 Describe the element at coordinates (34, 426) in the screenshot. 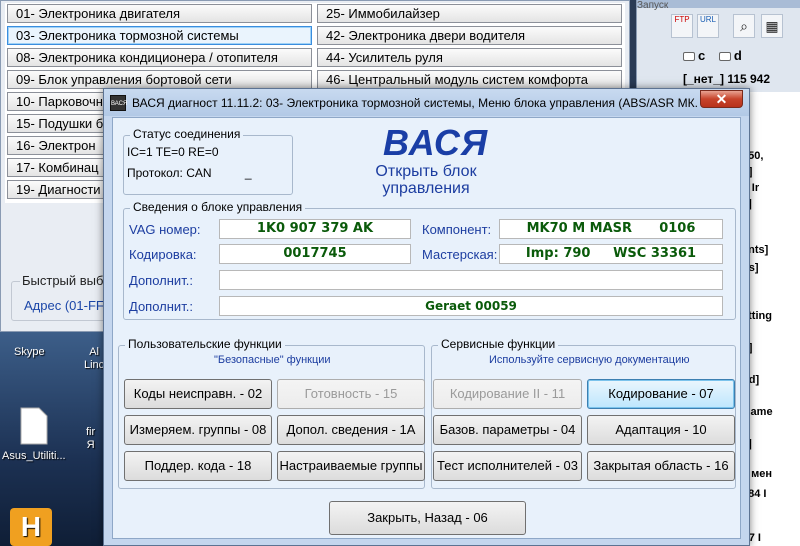

I see `document-icon` at that location.